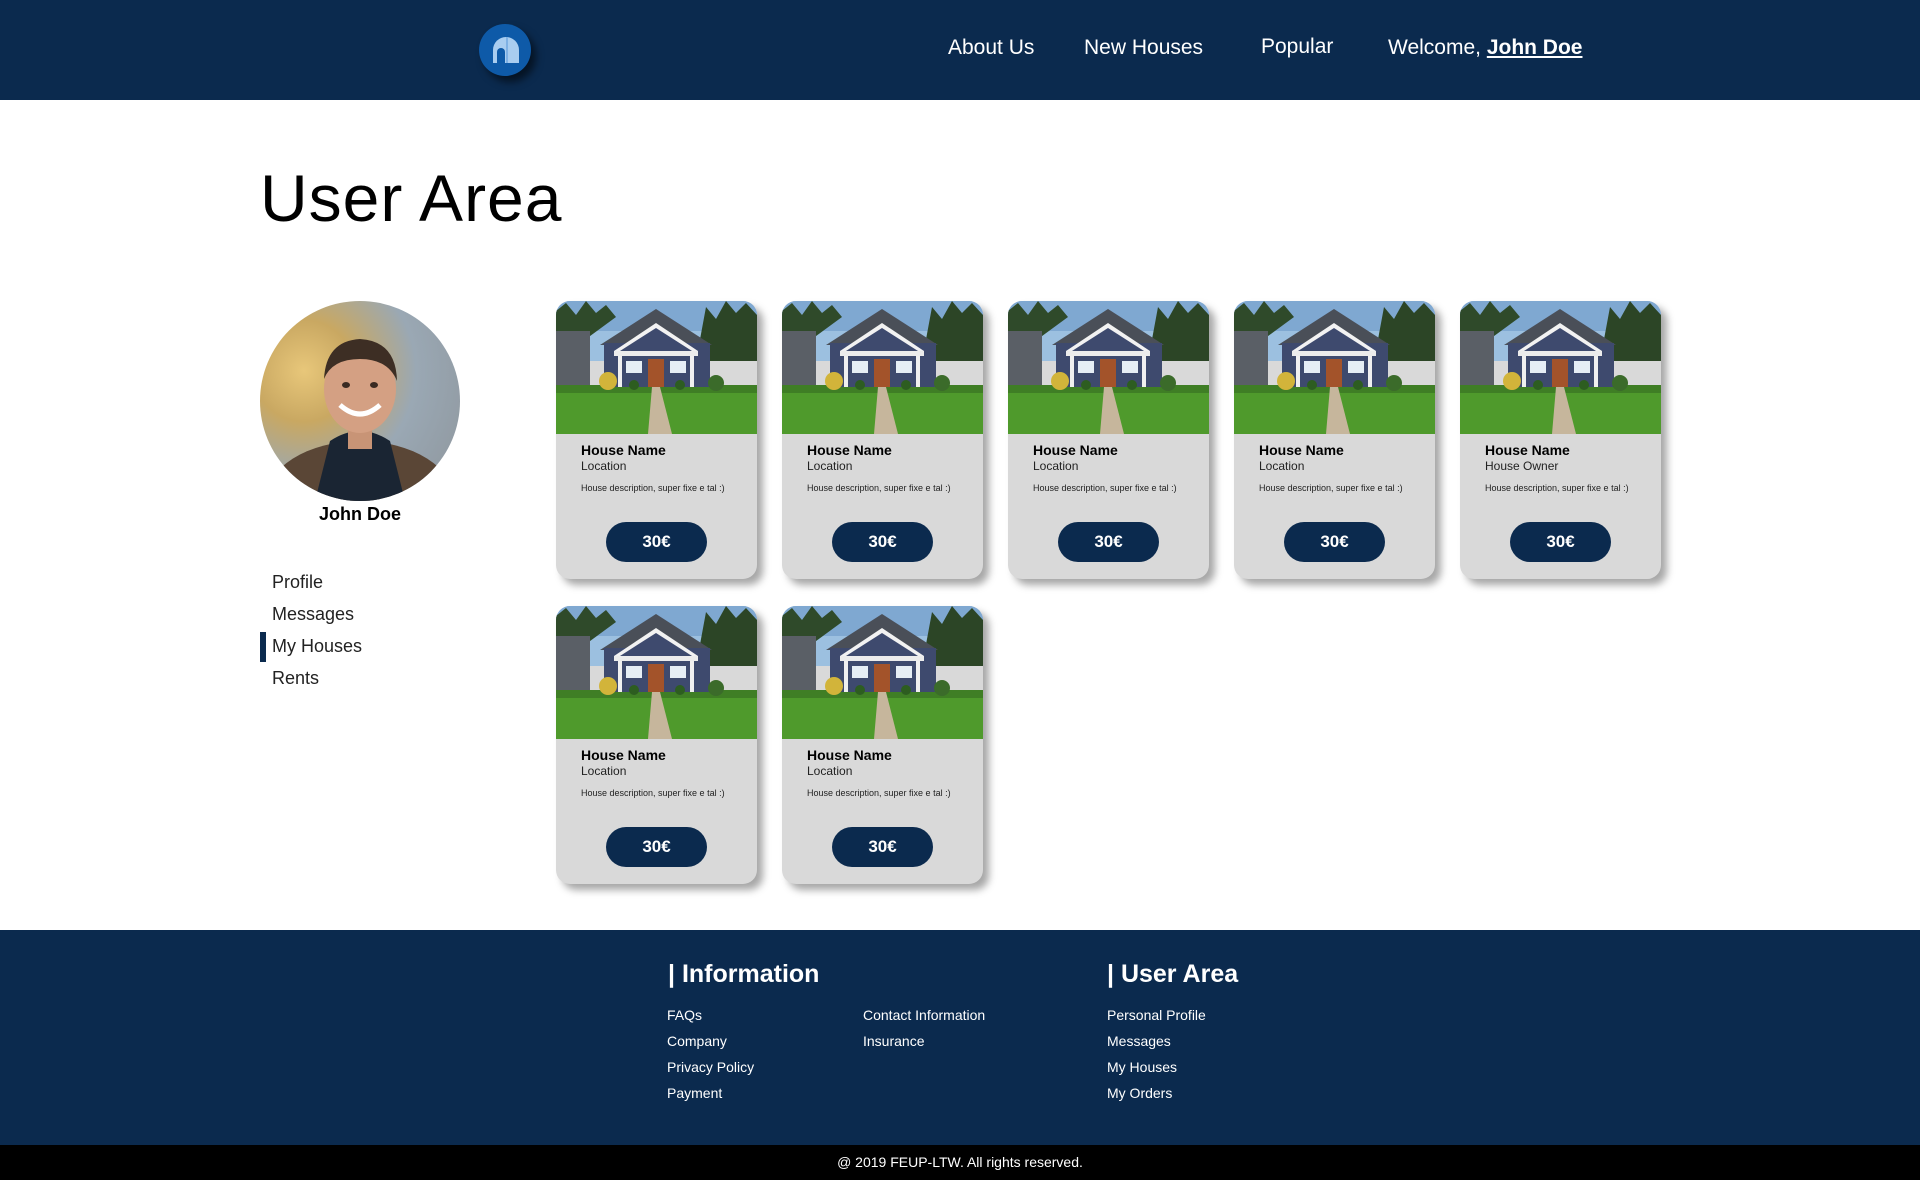 The image size is (1920, 1180). What do you see at coordinates (360, 401) in the screenshot?
I see `avatar` at bounding box center [360, 401].